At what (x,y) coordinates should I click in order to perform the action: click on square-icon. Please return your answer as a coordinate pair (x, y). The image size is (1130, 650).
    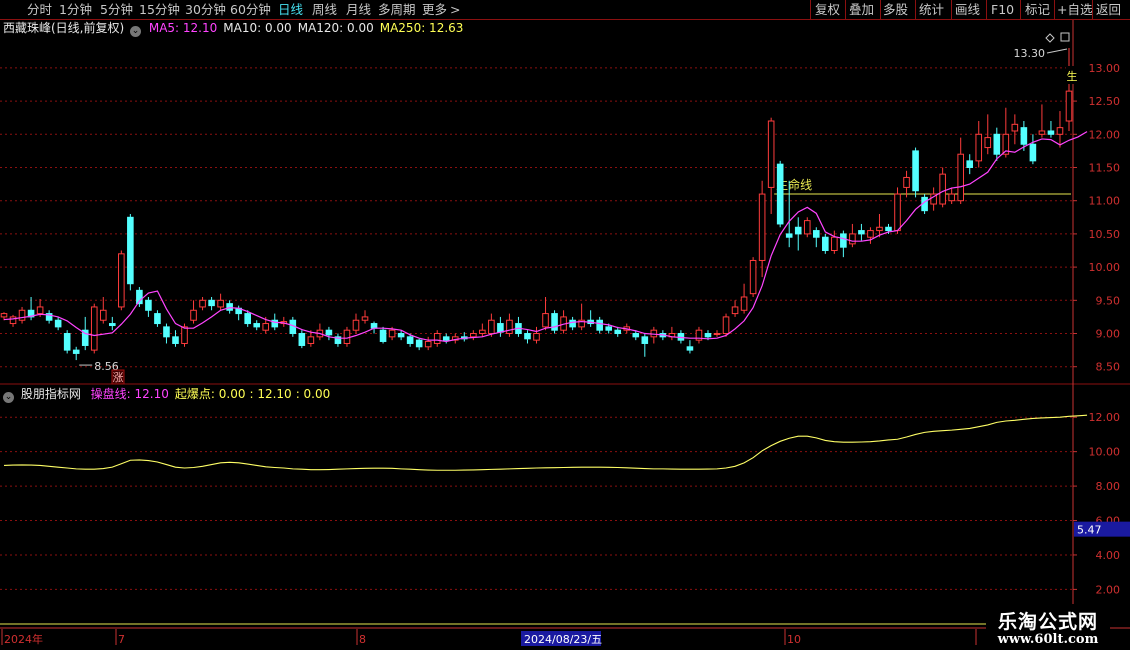
    Looking at the image, I should click on (1065, 37).